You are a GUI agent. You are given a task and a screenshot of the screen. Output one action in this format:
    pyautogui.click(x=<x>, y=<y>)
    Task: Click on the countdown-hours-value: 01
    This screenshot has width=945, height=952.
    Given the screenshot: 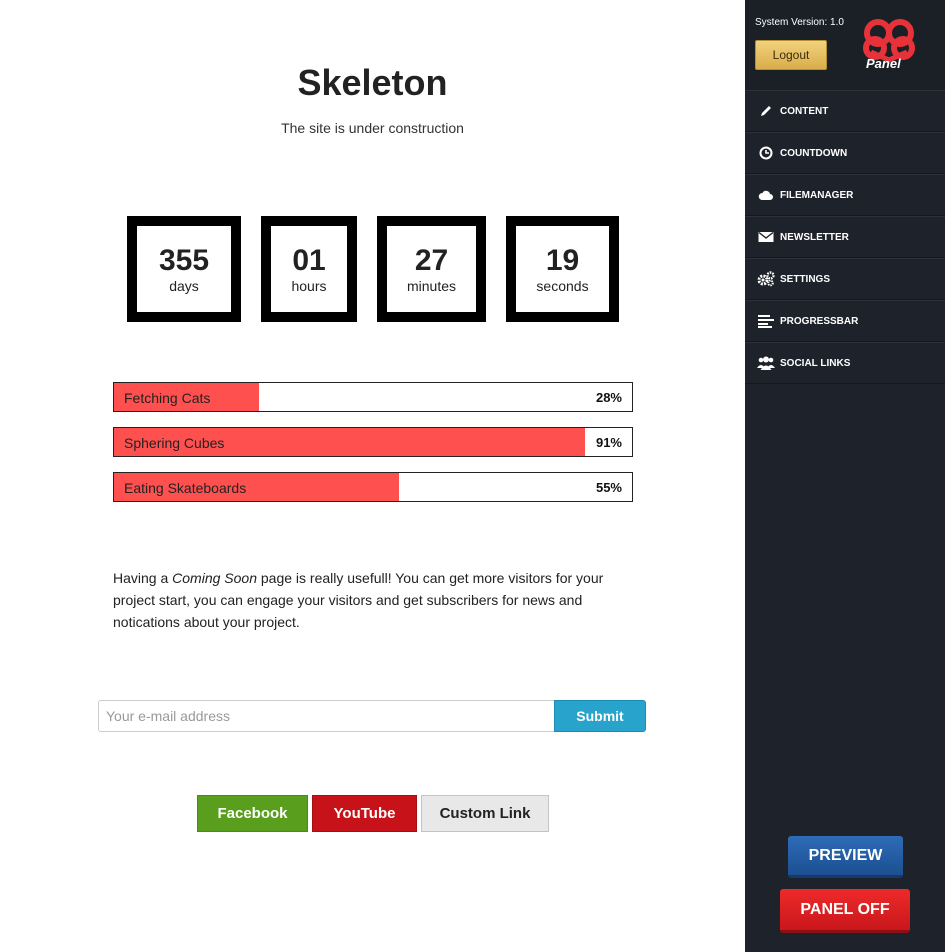 What is the action you would take?
    pyautogui.click(x=309, y=260)
    